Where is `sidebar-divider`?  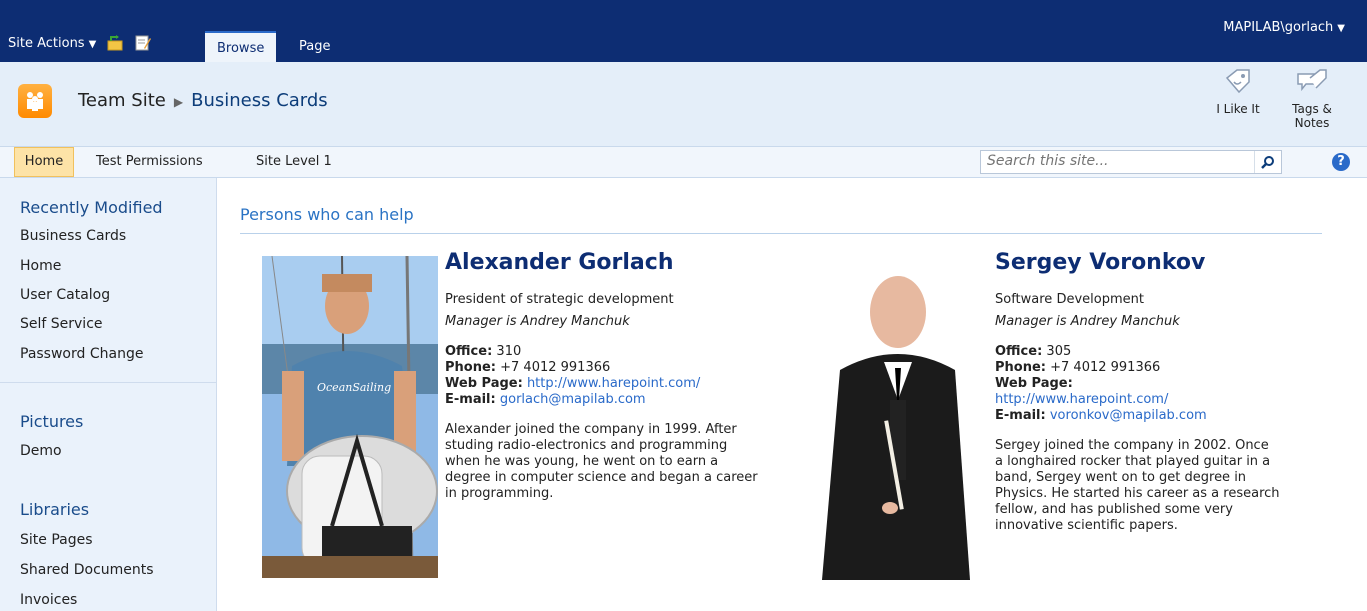 sidebar-divider is located at coordinates (108, 382).